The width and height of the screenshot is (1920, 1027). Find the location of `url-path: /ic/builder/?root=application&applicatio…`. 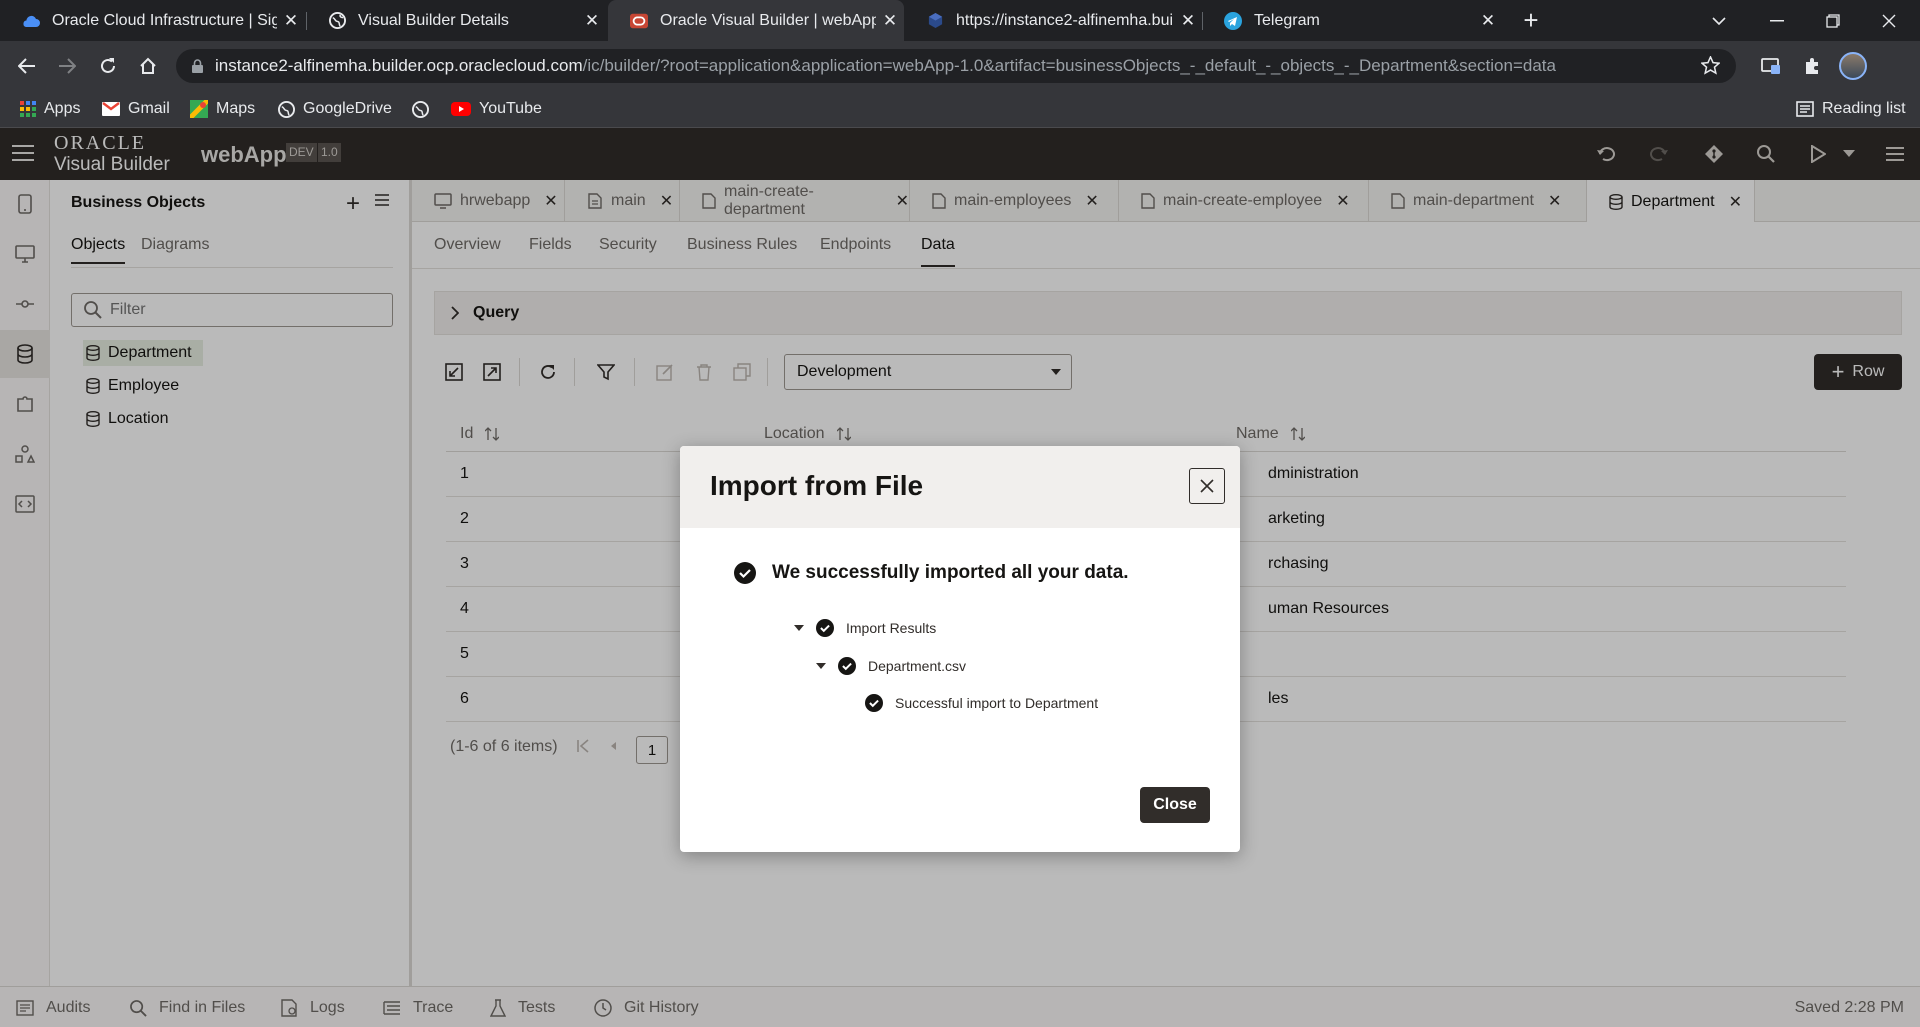

url-path: /ic/builder/?root=application&applicatio… is located at coordinates (1069, 65).